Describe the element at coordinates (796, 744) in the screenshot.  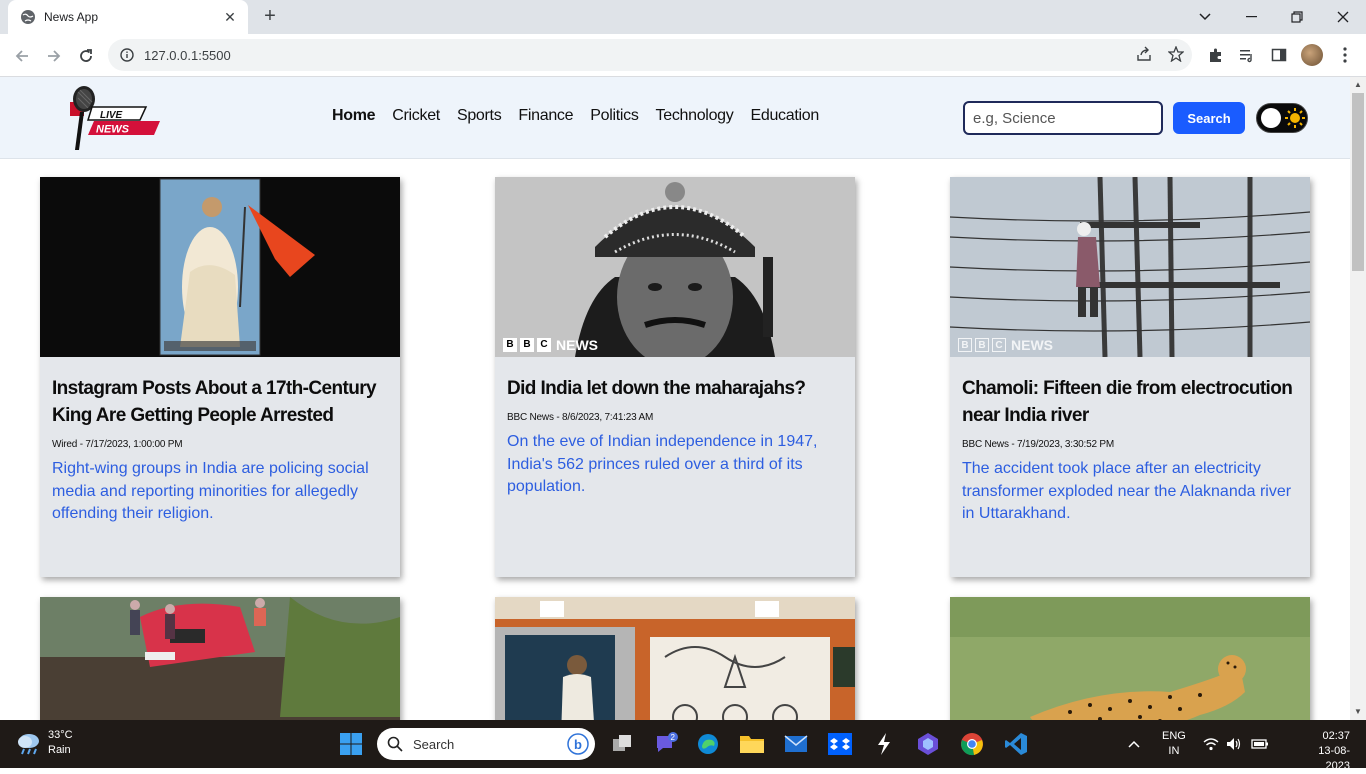
I see `mail-icon` at that location.